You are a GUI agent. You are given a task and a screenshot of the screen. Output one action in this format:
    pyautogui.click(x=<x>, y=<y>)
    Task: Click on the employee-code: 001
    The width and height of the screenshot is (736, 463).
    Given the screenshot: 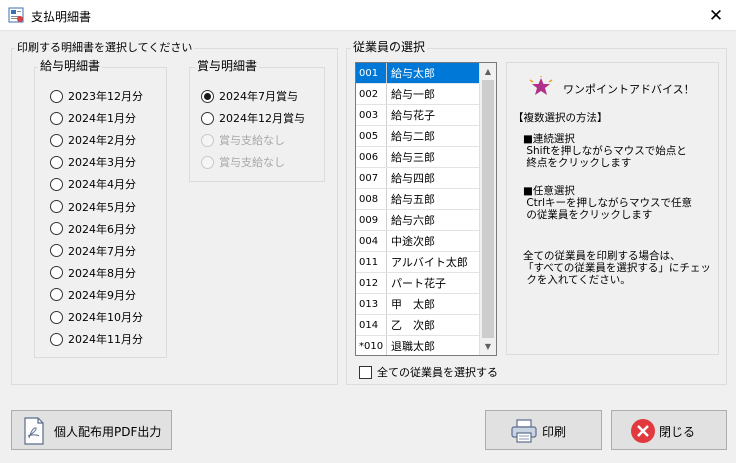 What is the action you would take?
    pyautogui.click(x=371, y=73)
    